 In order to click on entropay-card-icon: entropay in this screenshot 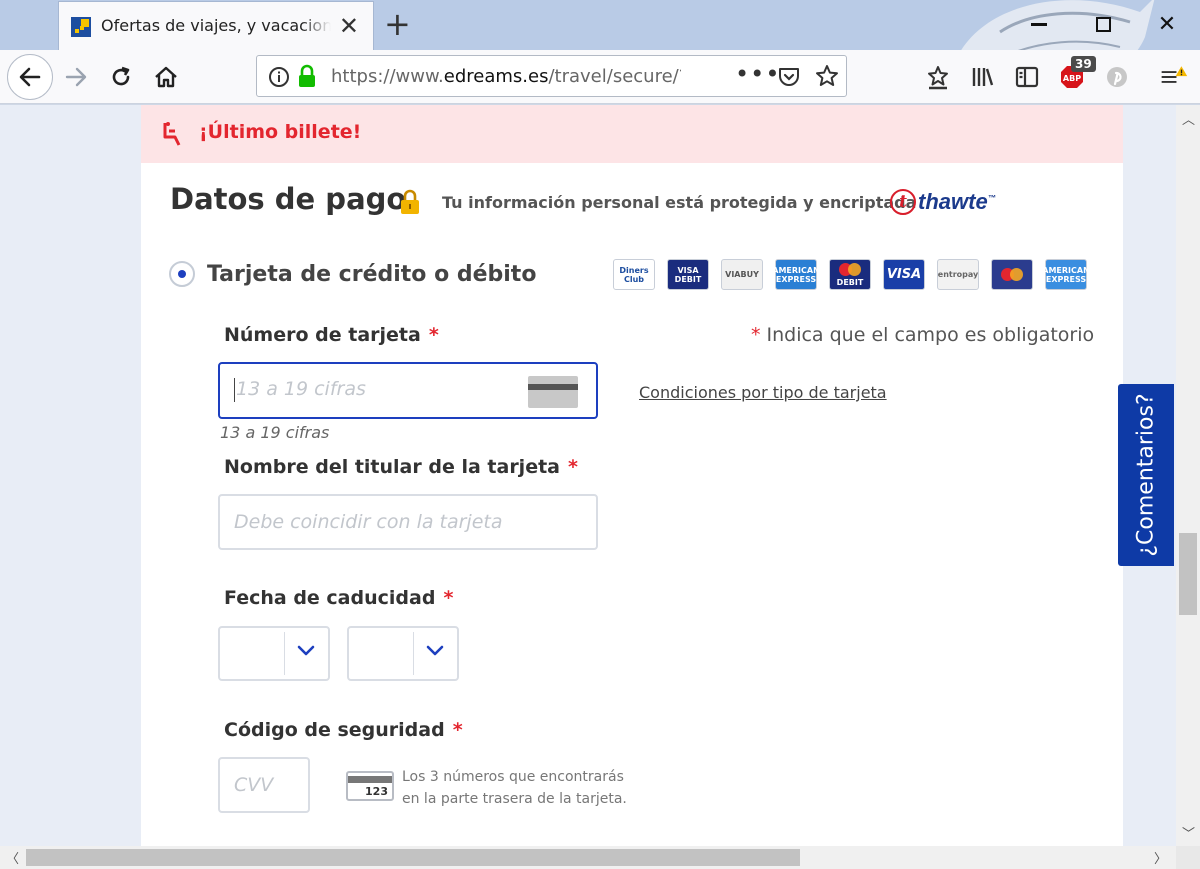, I will do `click(958, 274)`.